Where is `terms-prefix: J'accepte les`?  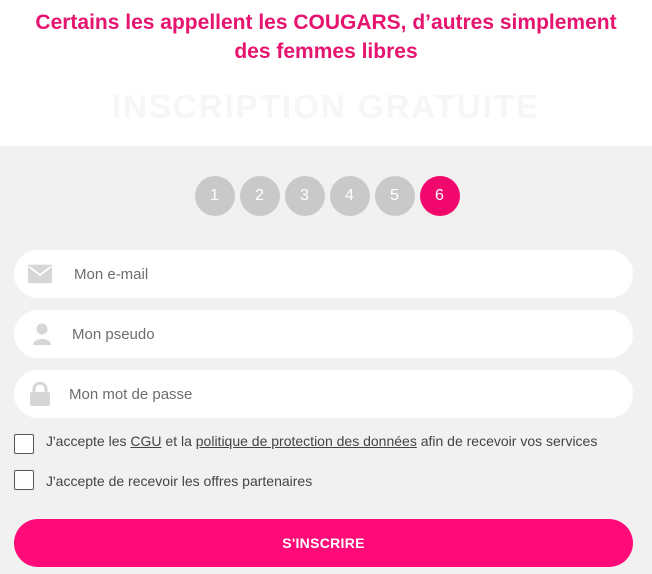 terms-prefix: J'accepte les is located at coordinates (88, 441).